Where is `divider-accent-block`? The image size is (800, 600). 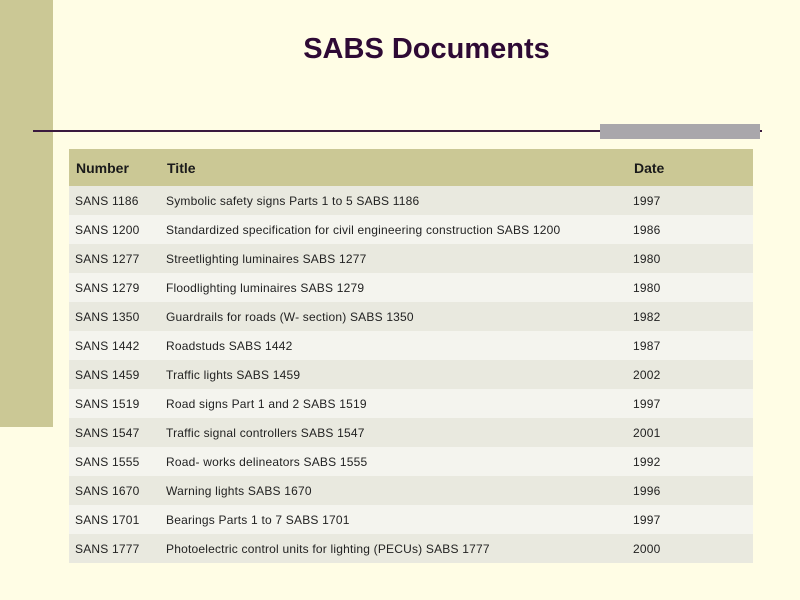
divider-accent-block is located at coordinates (680, 131).